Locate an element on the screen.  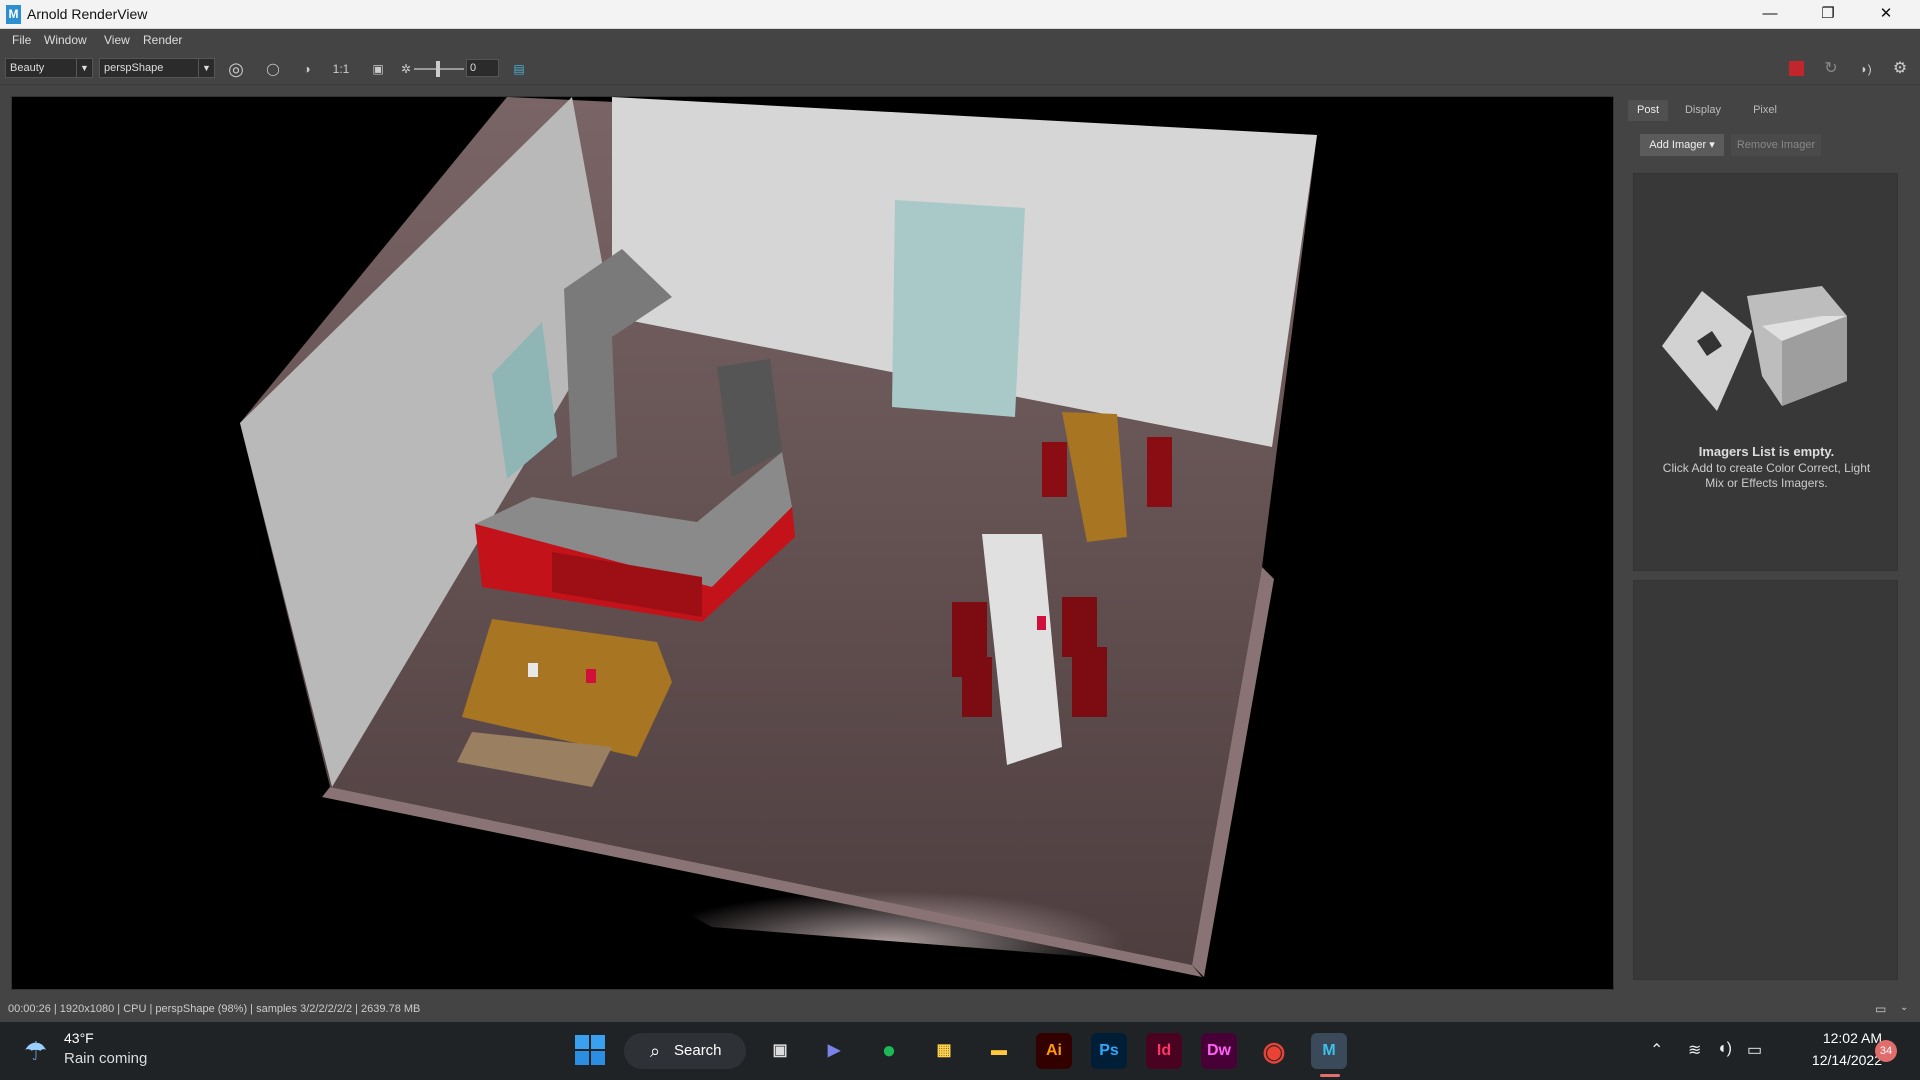
imager-properties is located at coordinates (1765, 780).